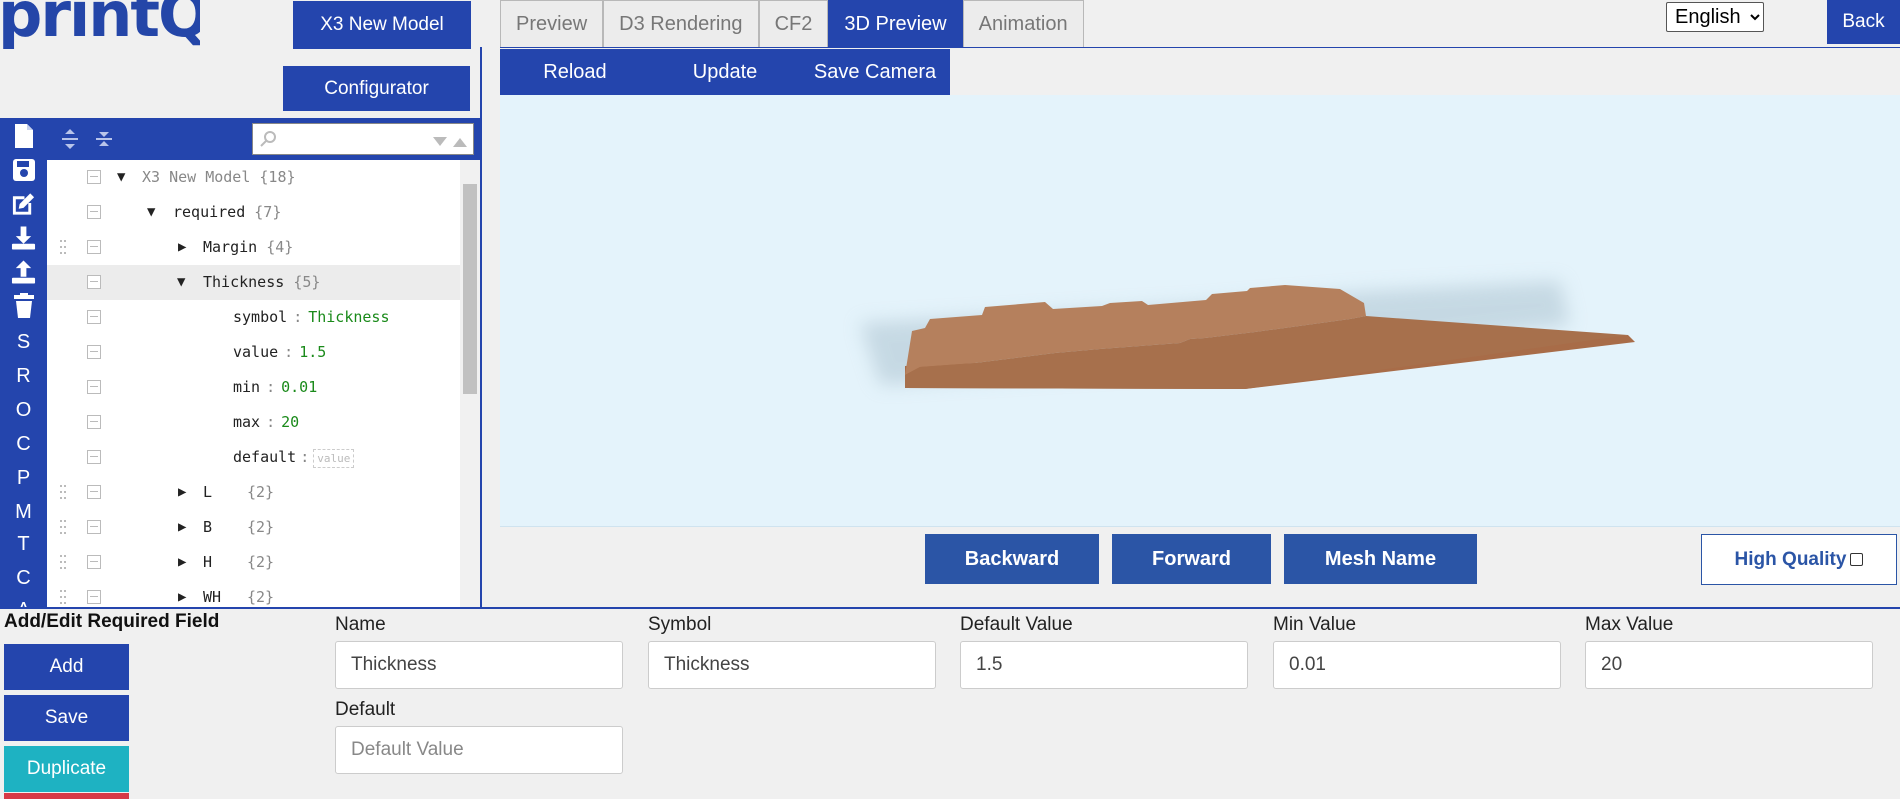  Describe the element at coordinates (1863, 22) in the screenshot. I see `back-button: Back` at that location.